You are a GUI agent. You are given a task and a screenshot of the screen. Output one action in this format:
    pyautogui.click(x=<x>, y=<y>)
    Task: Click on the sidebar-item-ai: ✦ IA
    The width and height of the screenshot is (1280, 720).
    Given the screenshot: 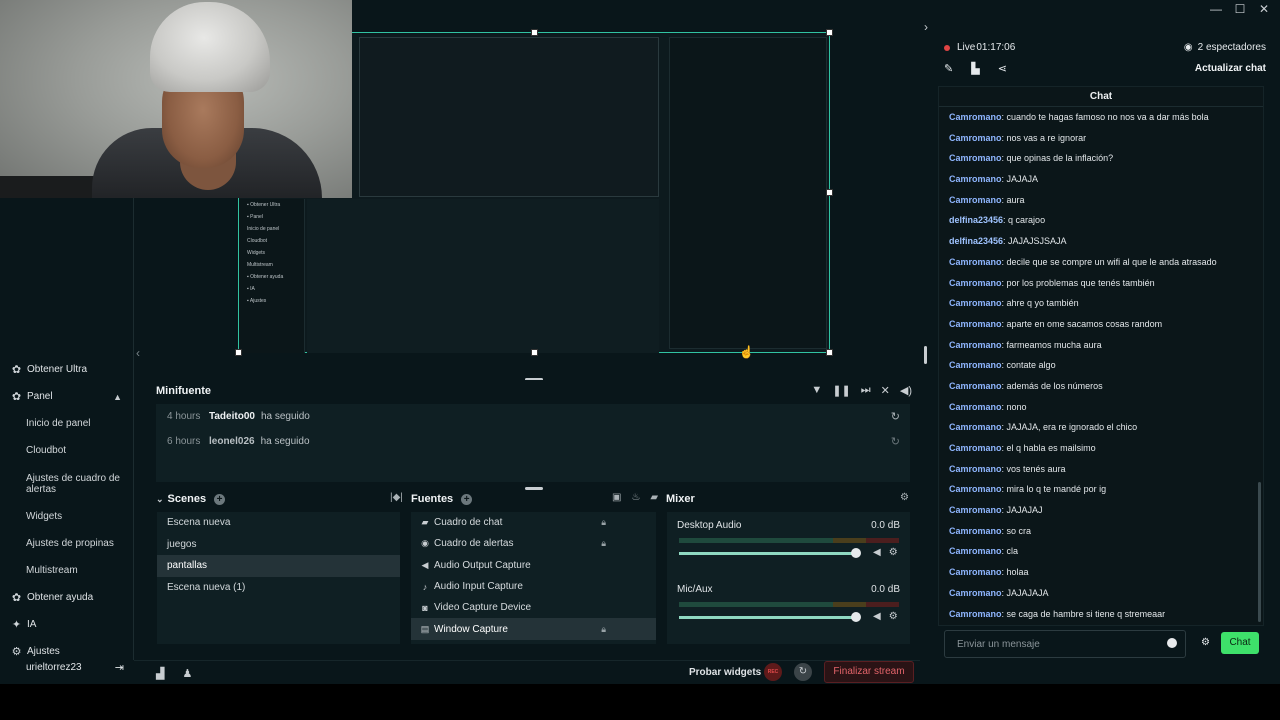 What is the action you would take?
    pyautogui.click(x=67, y=624)
    